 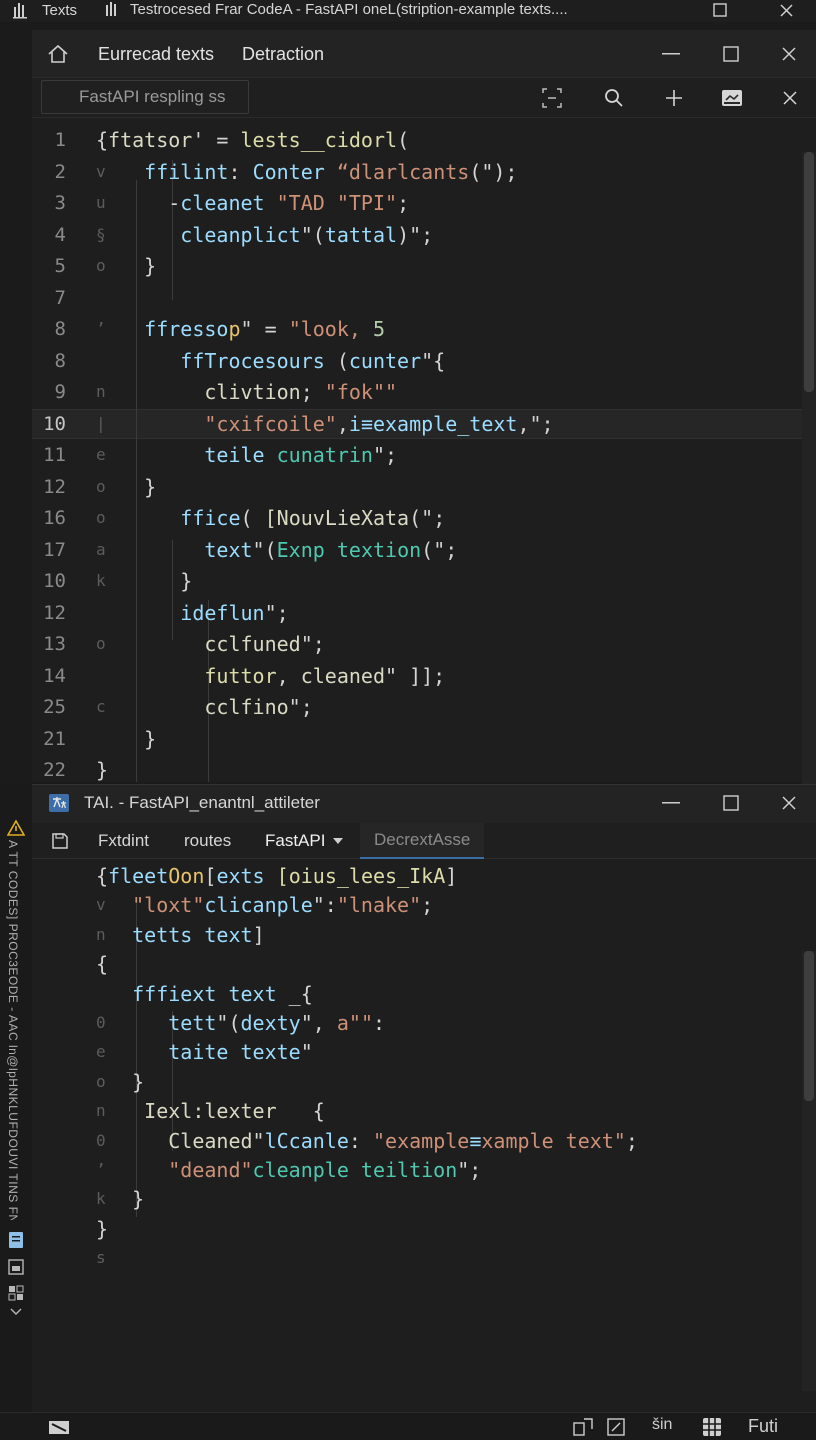 I want to click on panel-code-line: v "loxt"clicanple":"lnake";, so click(x=424, y=905).